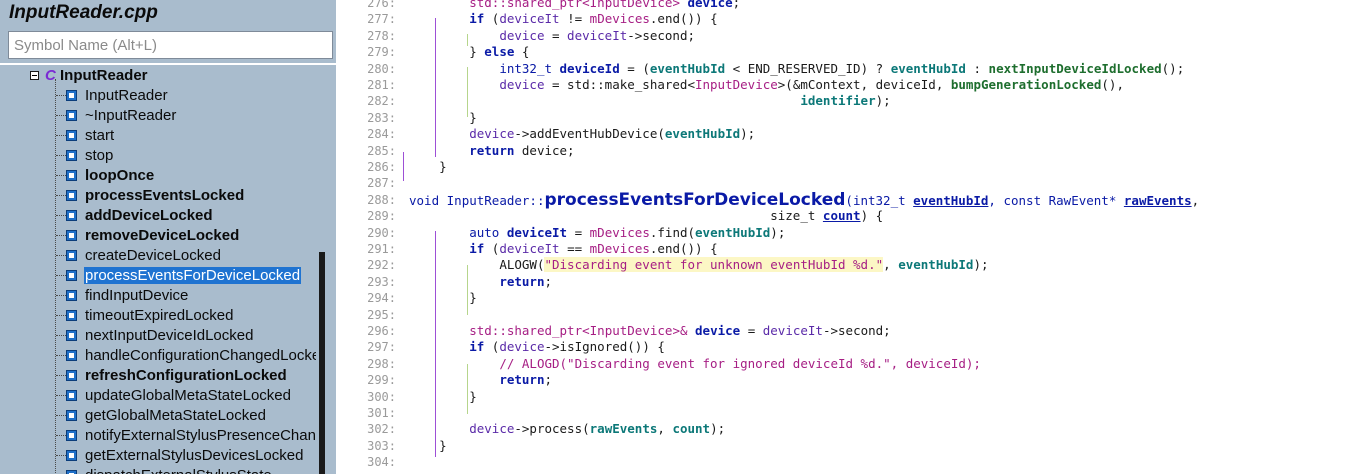  Describe the element at coordinates (604, 347) in the screenshot. I see `code-token: ->isIgnored()) {` at that location.